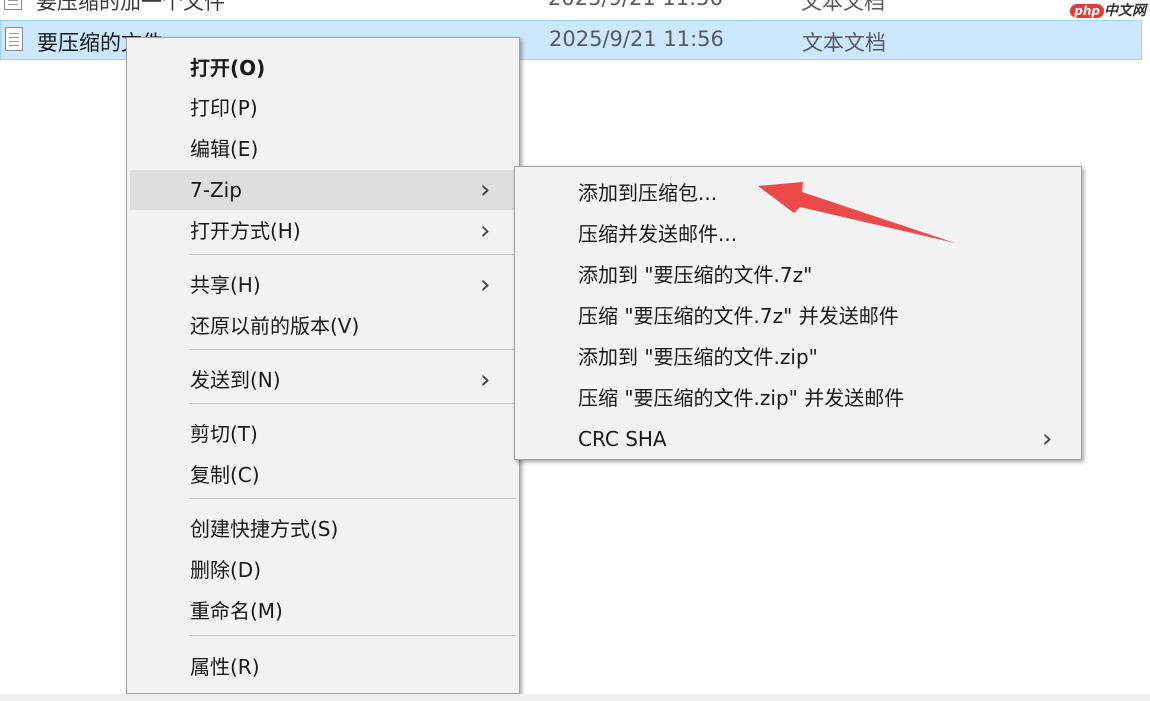  What do you see at coordinates (323, 570) in the screenshot?
I see `menu-item-delete: 删除(D)` at bounding box center [323, 570].